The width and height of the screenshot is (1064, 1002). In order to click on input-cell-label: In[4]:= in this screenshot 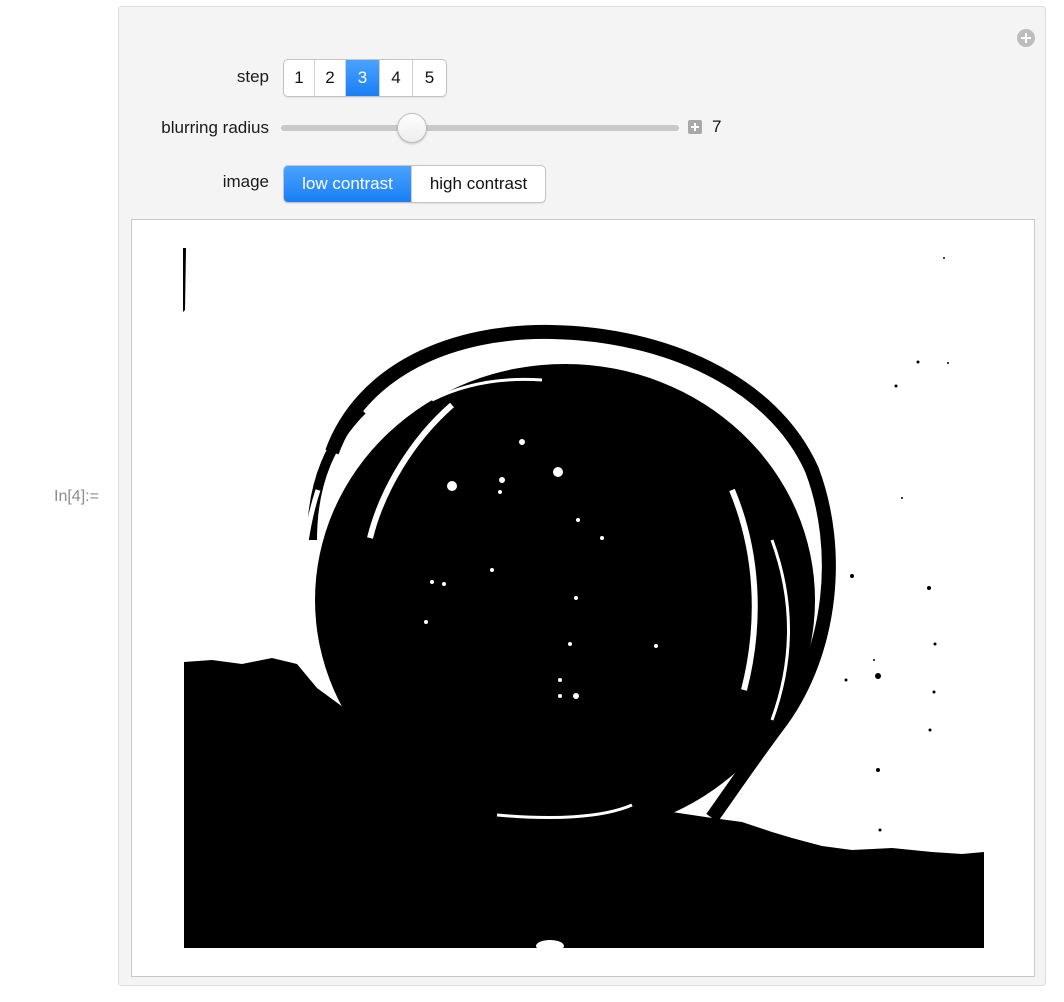, I will do `click(76, 496)`.